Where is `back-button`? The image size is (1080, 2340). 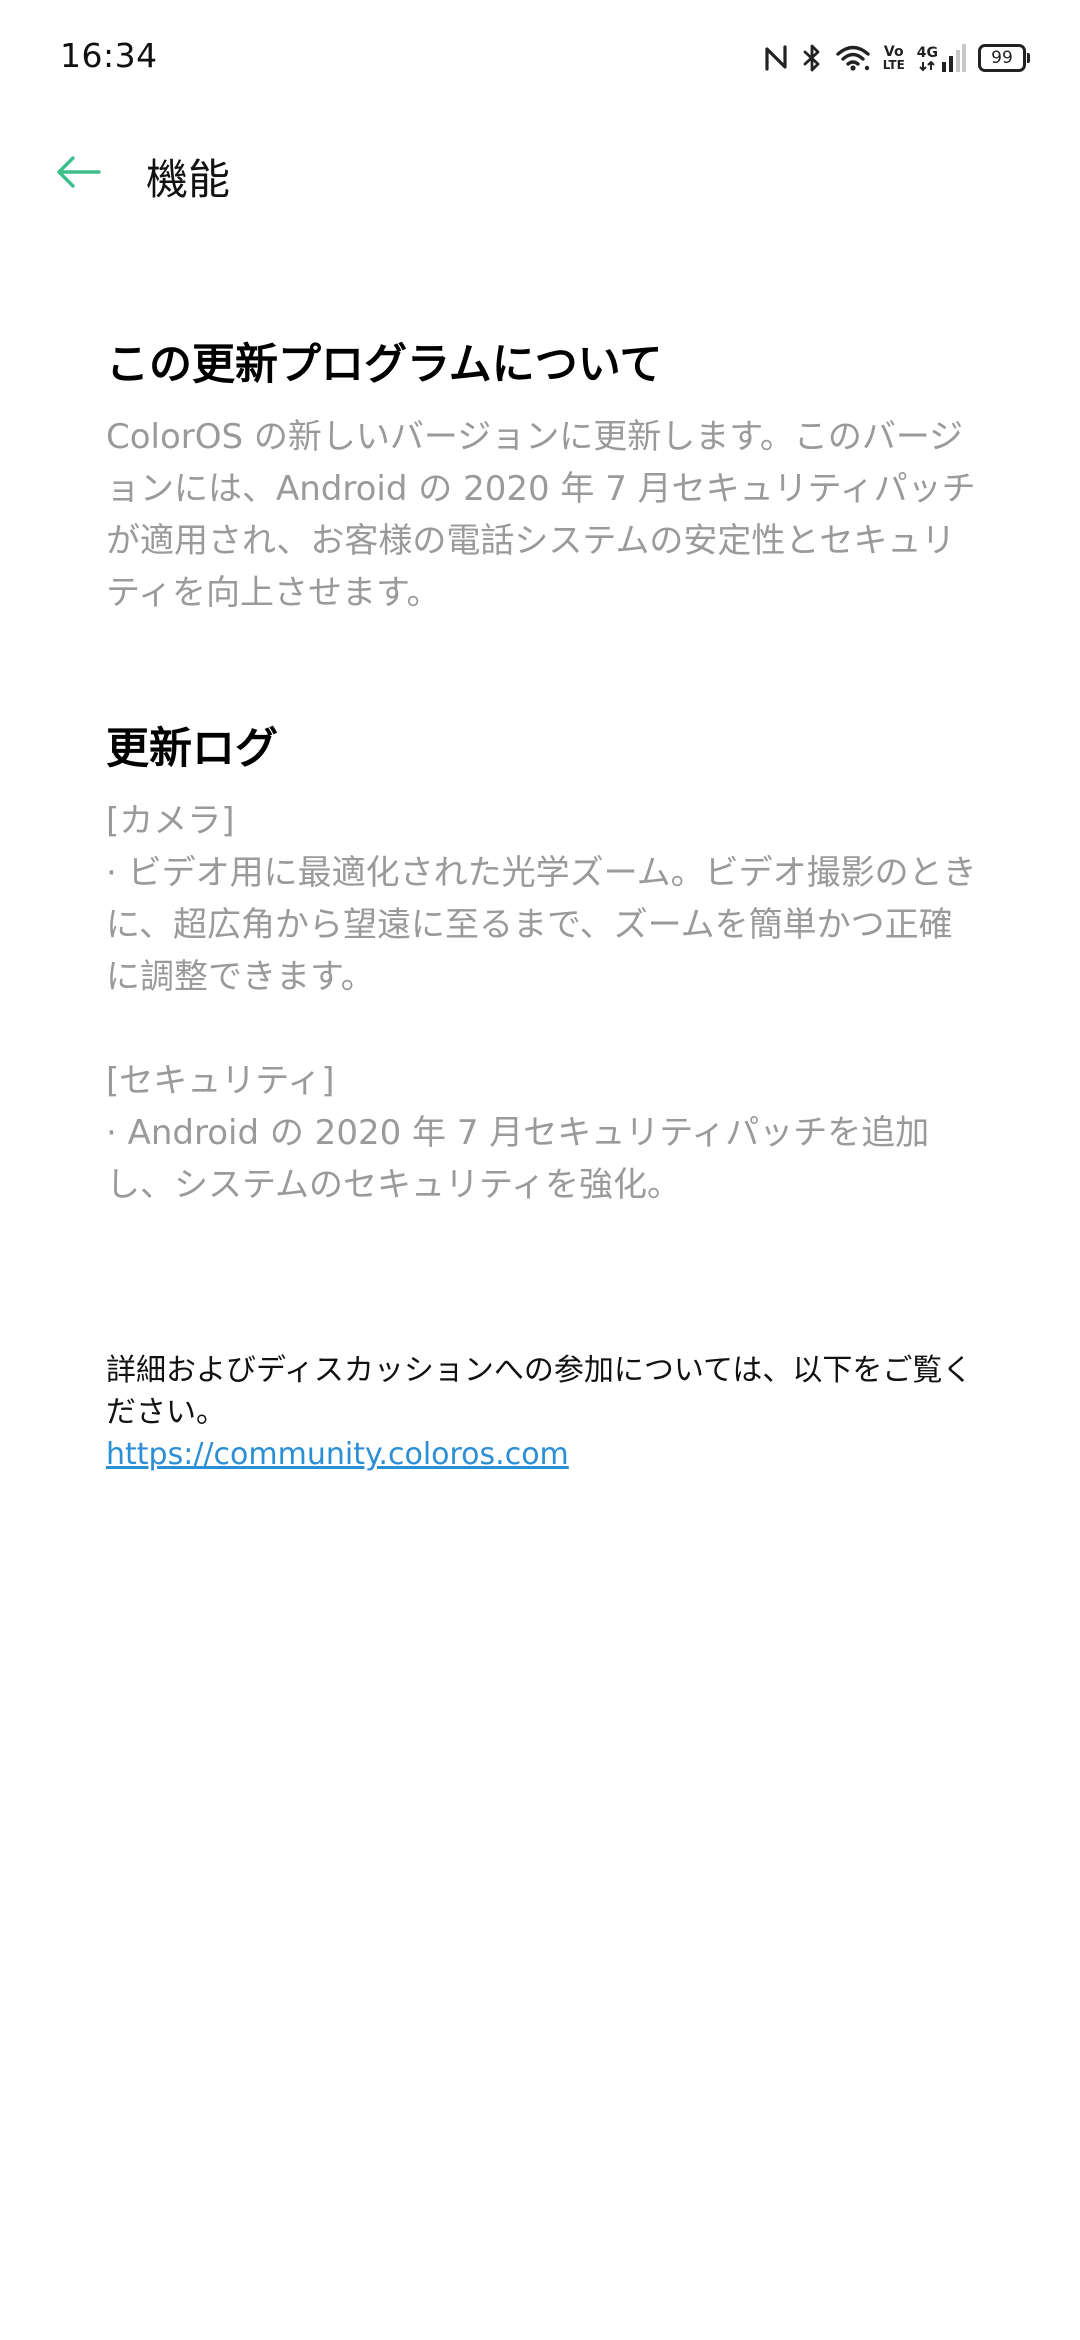 back-button is located at coordinates (78, 174).